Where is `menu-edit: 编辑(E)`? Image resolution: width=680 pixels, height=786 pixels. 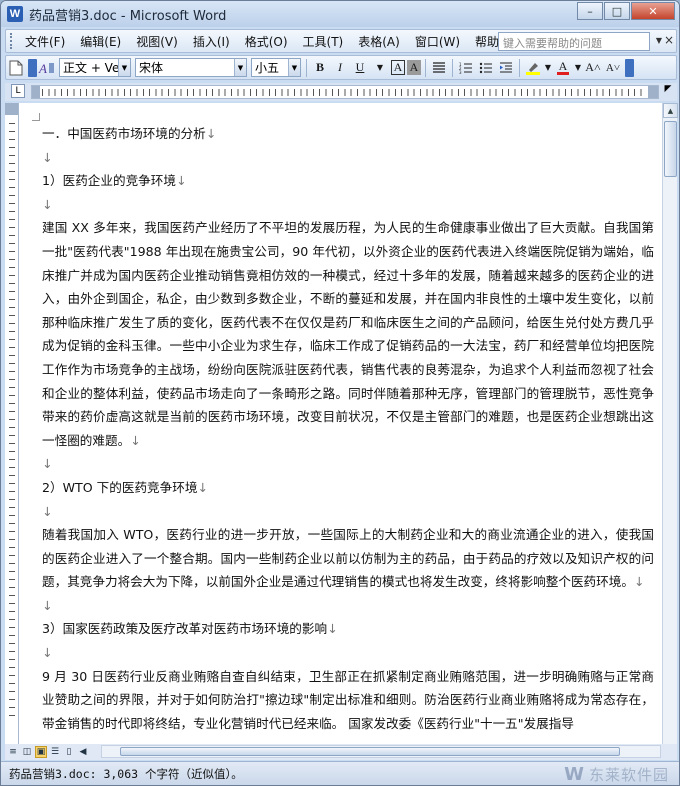 menu-edit: 编辑(E) is located at coordinates (100, 41).